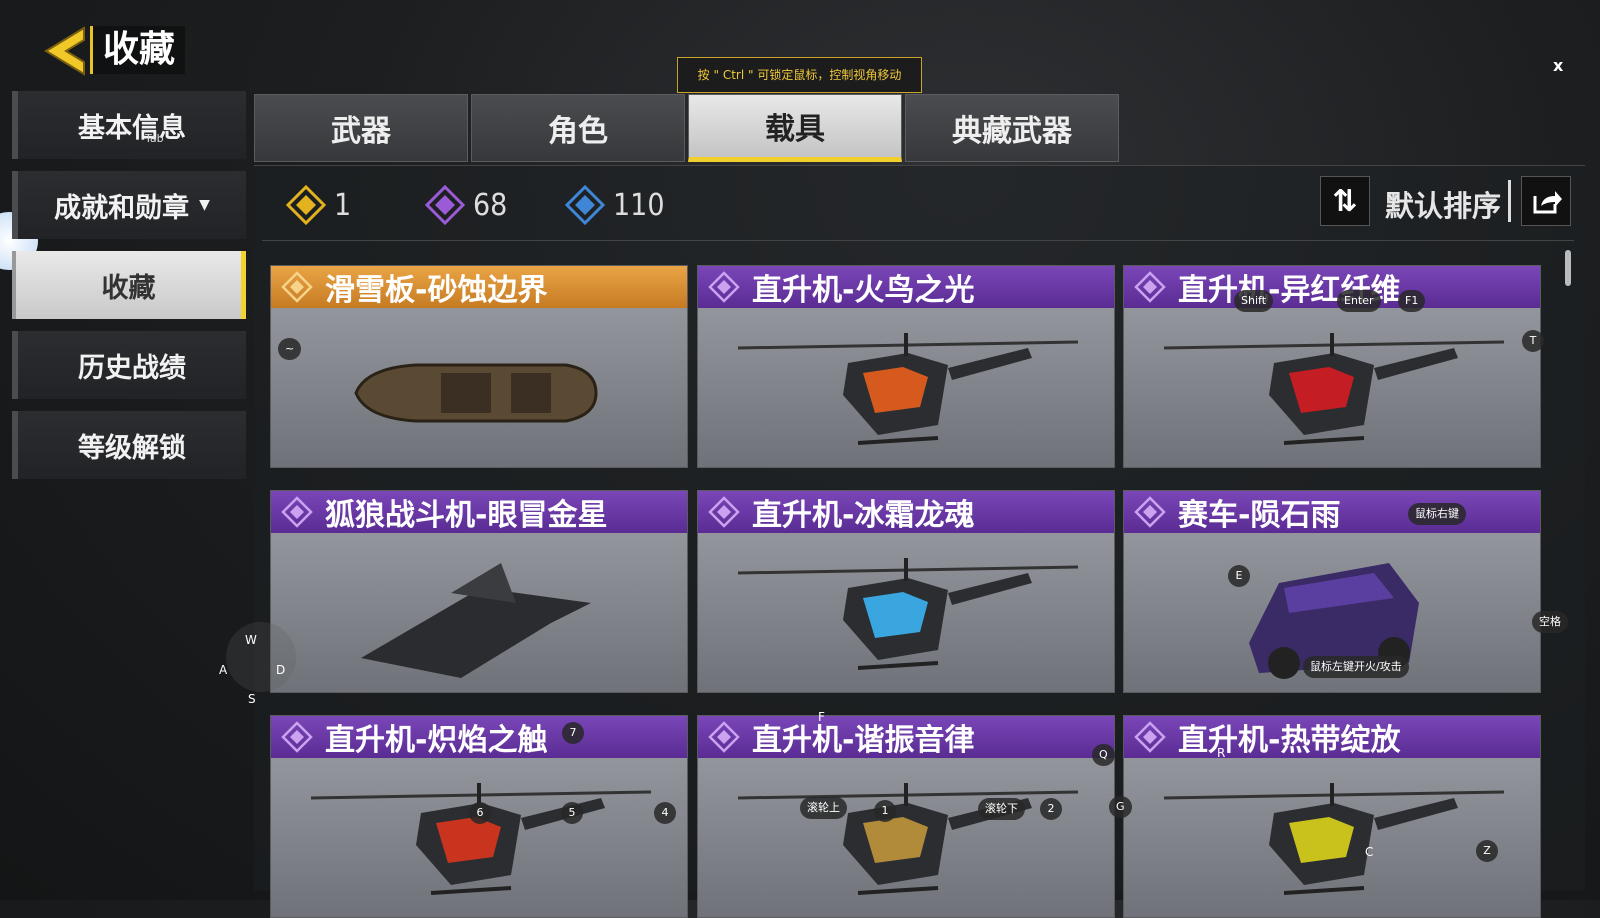 Image resolution: width=1600 pixels, height=918 pixels. What do you see at coordinates (573, 733) in the screenshot?
I see `key-hint-7: 7` at bounding box center [573, 733].